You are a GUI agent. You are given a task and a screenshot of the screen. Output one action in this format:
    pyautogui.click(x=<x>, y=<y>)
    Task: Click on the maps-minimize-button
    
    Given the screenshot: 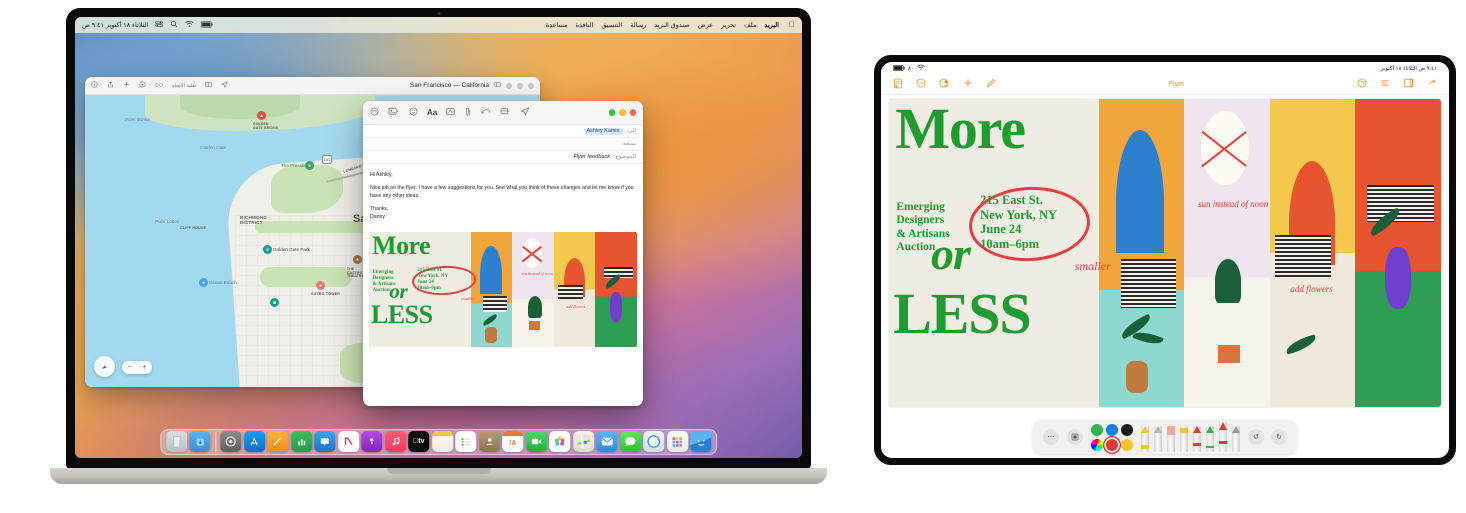 What is the action you would take?
    pyautogui.click(x=520, y=85)
    